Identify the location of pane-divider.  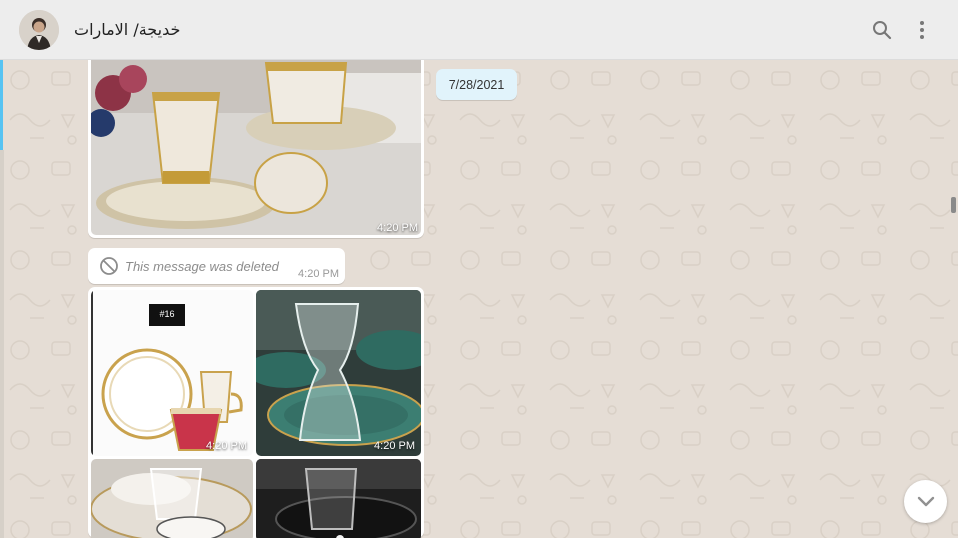
(2, 344).